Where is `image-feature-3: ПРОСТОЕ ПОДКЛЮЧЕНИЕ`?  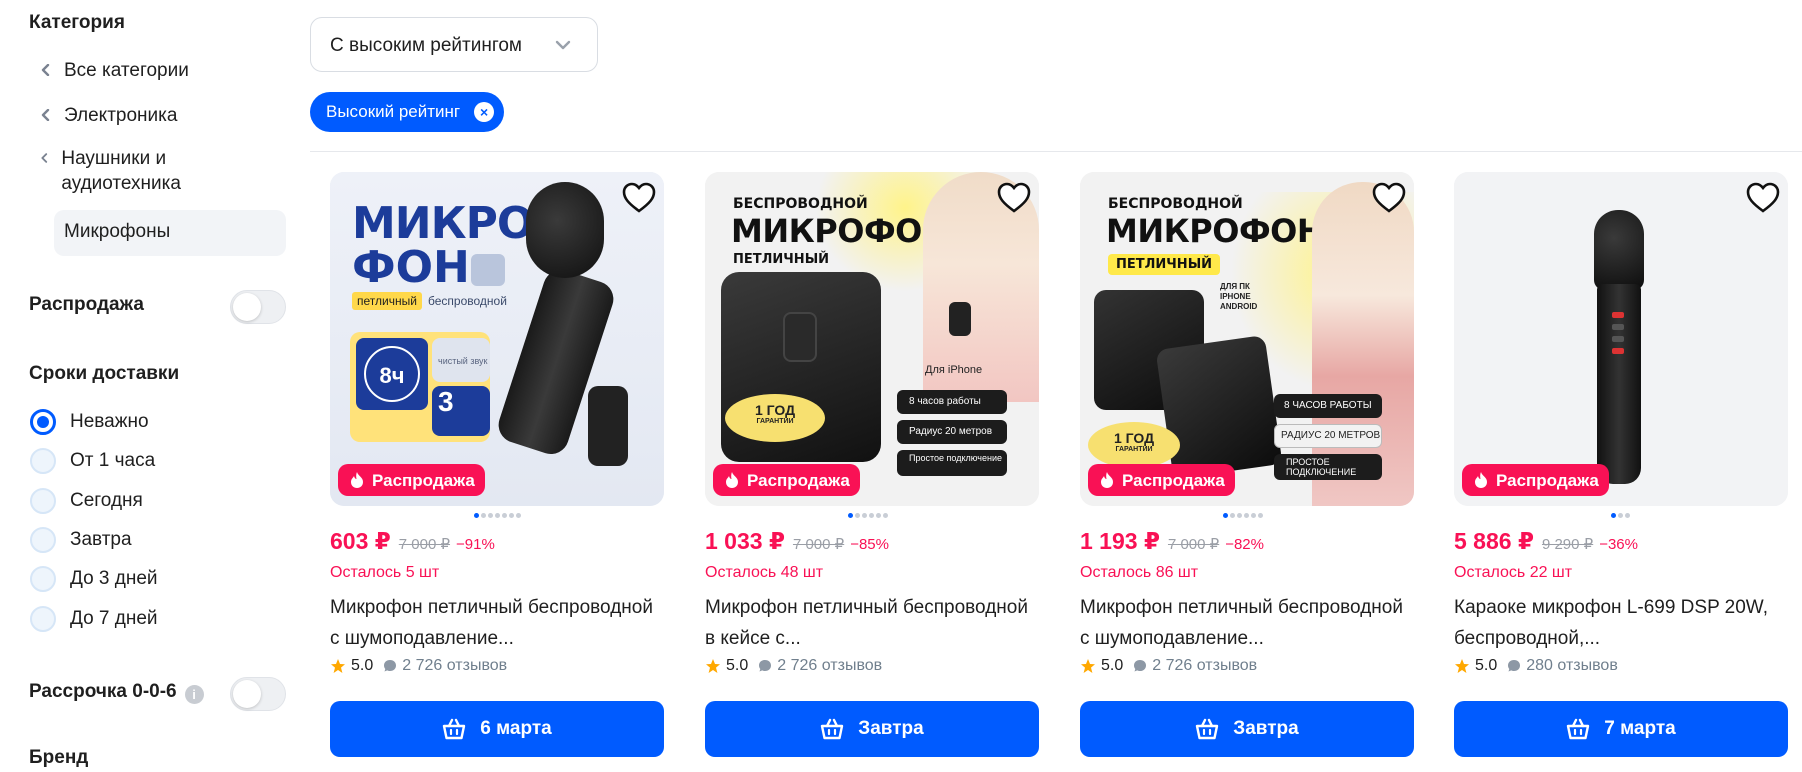
image-feature-3: ПРОСТОЕ ПОДКЛЮЧЕНИЕ is located at coordinates (1328, 467).